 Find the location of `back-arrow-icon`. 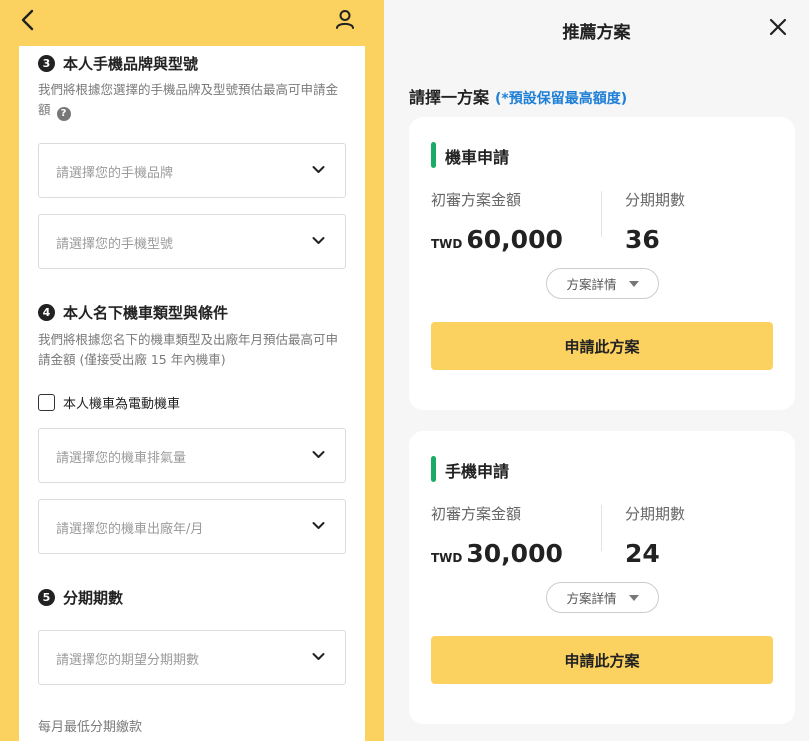

back-arrow-icon is located at coordinates (28, 20).